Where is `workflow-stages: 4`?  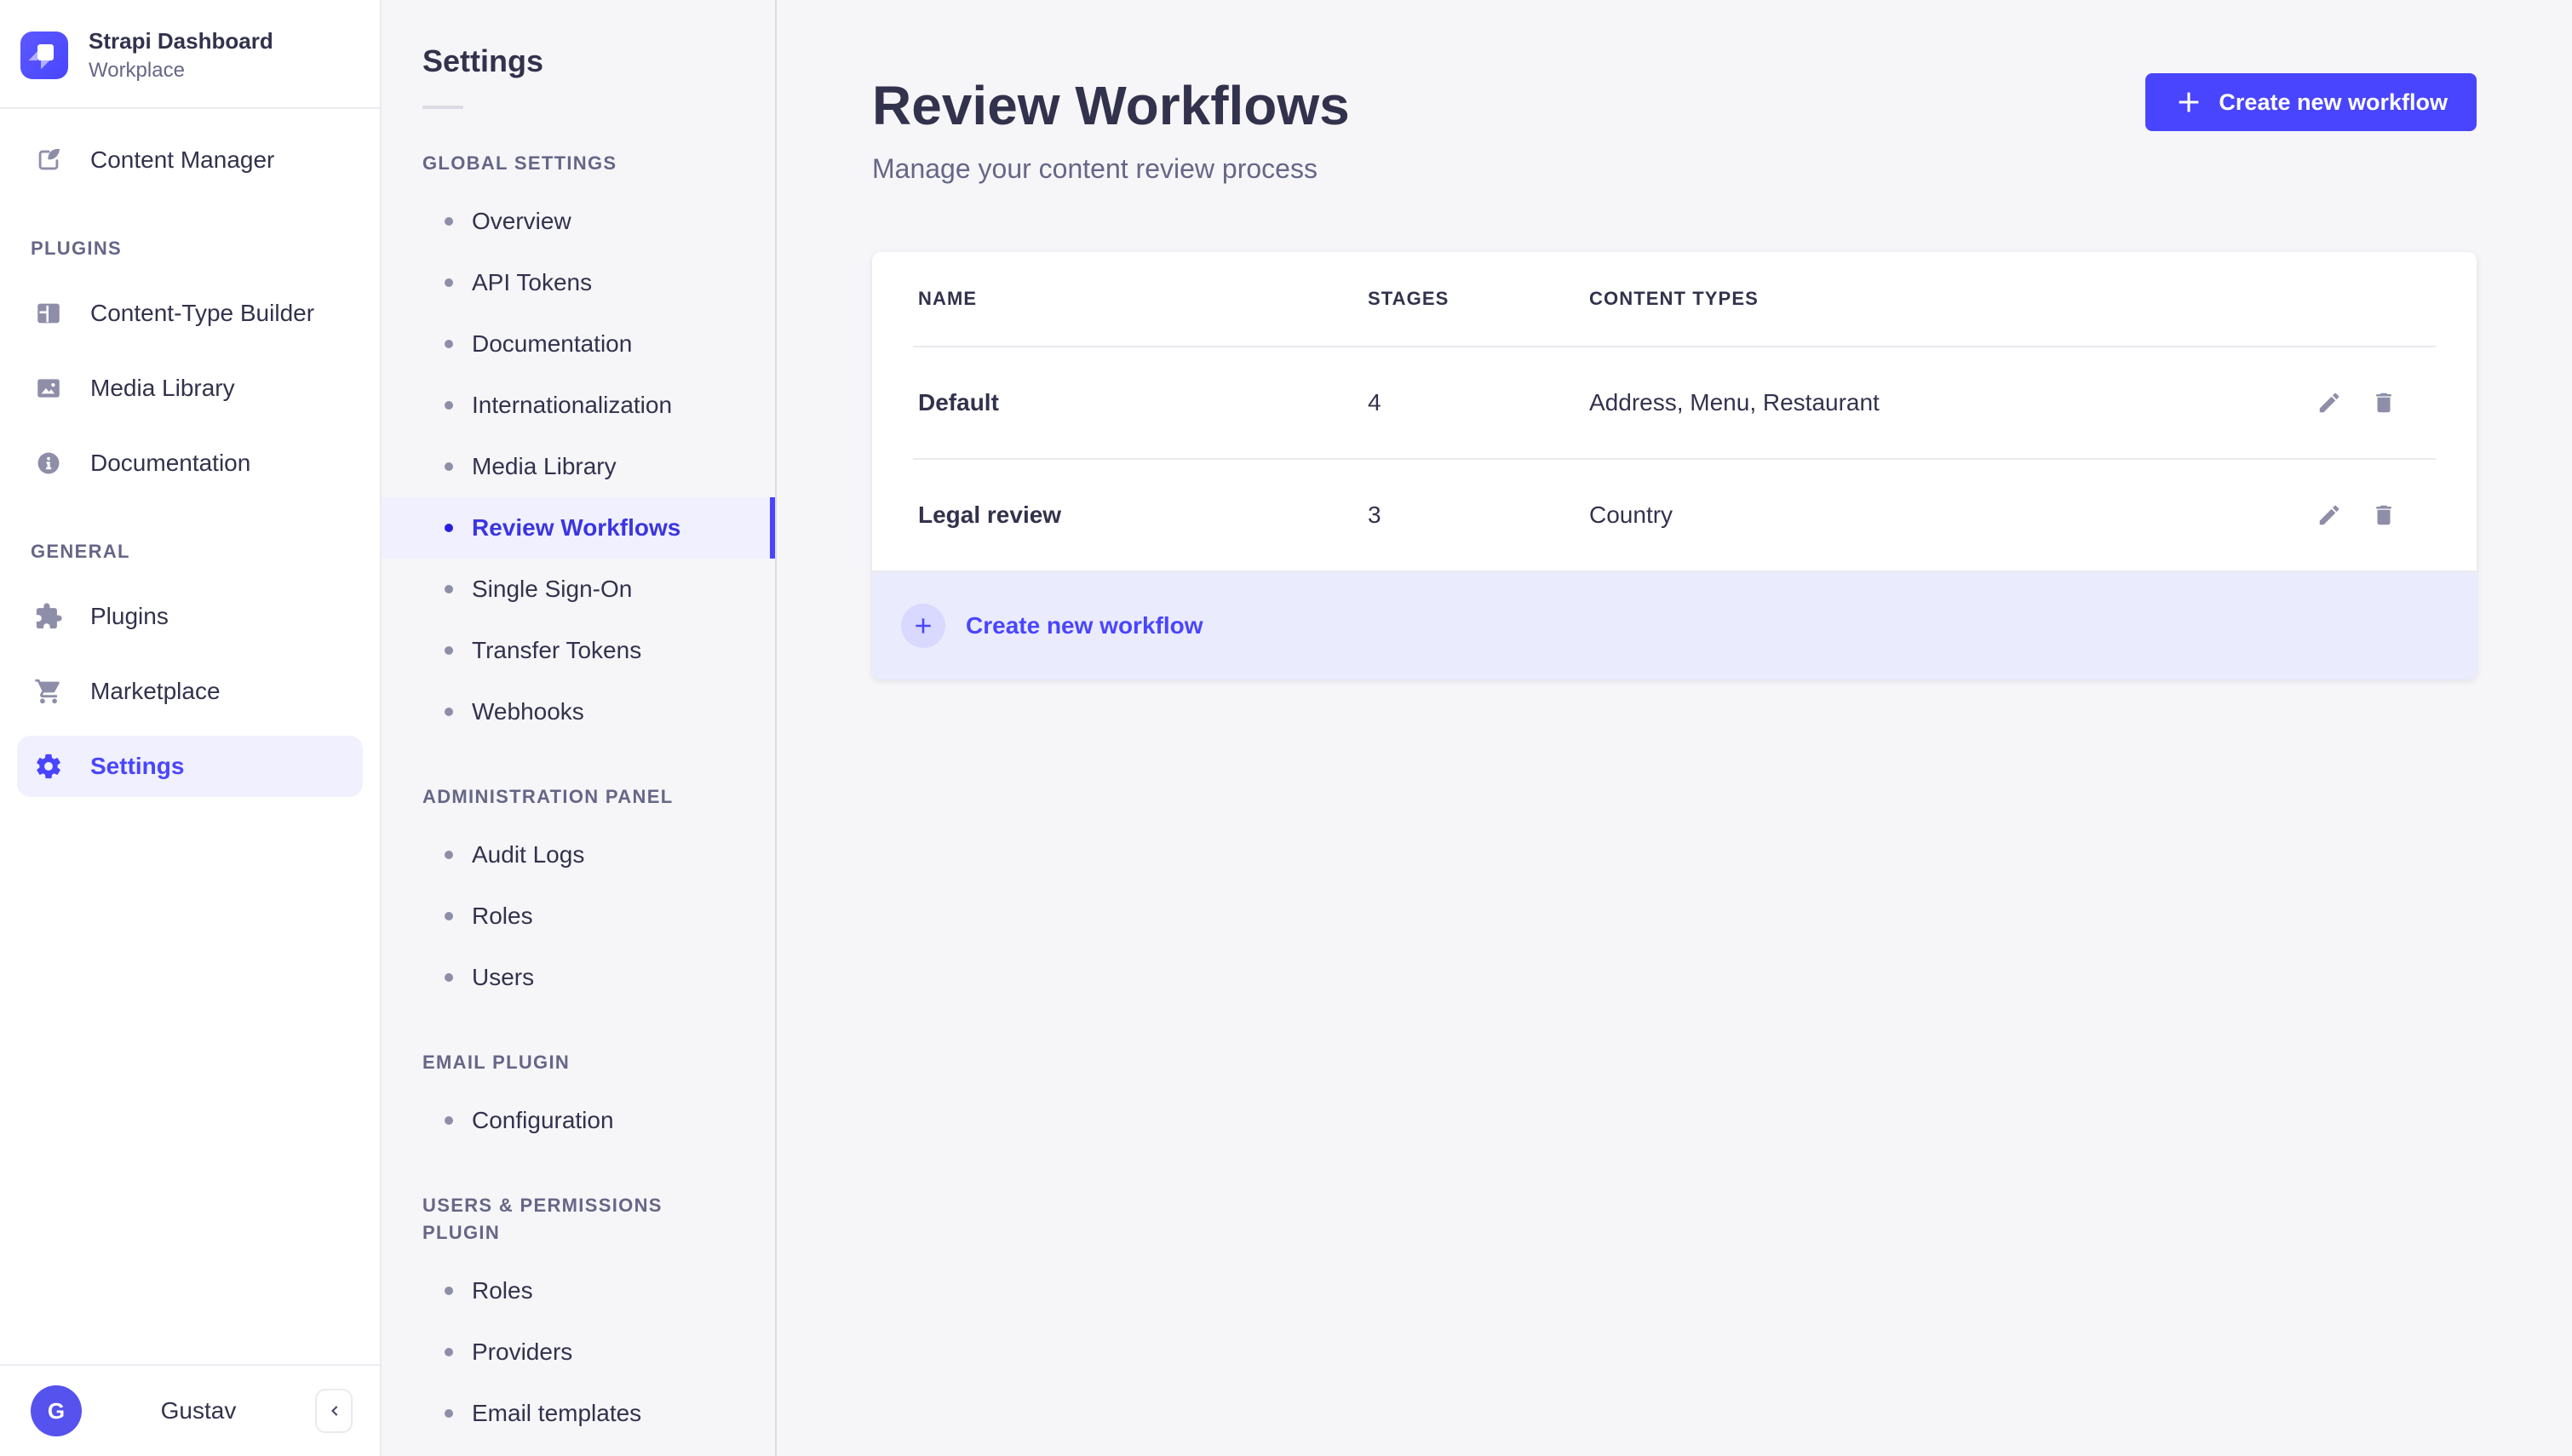
workflow-stages: 4 is located at coordinates (1374, 403).